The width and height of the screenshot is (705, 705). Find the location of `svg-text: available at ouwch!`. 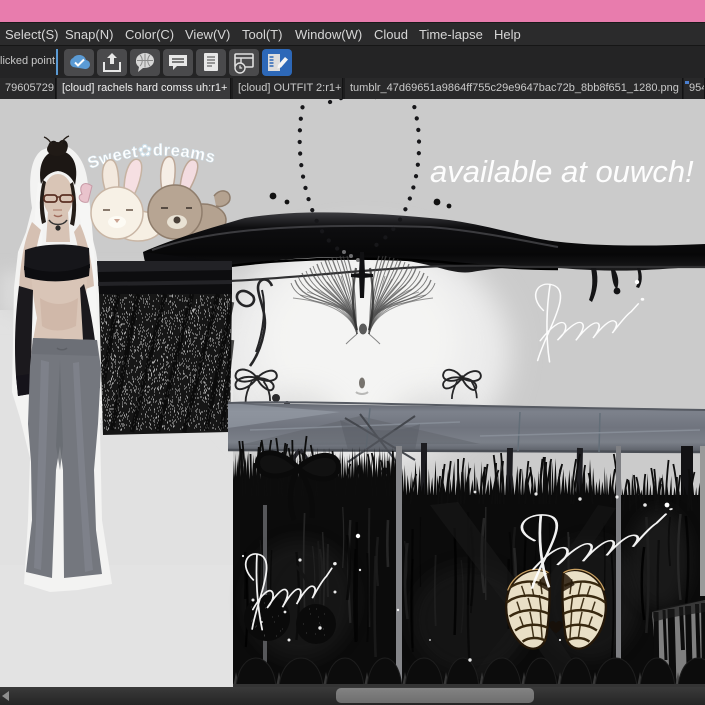

svg-text: available at ouwch! is located at coordinates (562, 171).